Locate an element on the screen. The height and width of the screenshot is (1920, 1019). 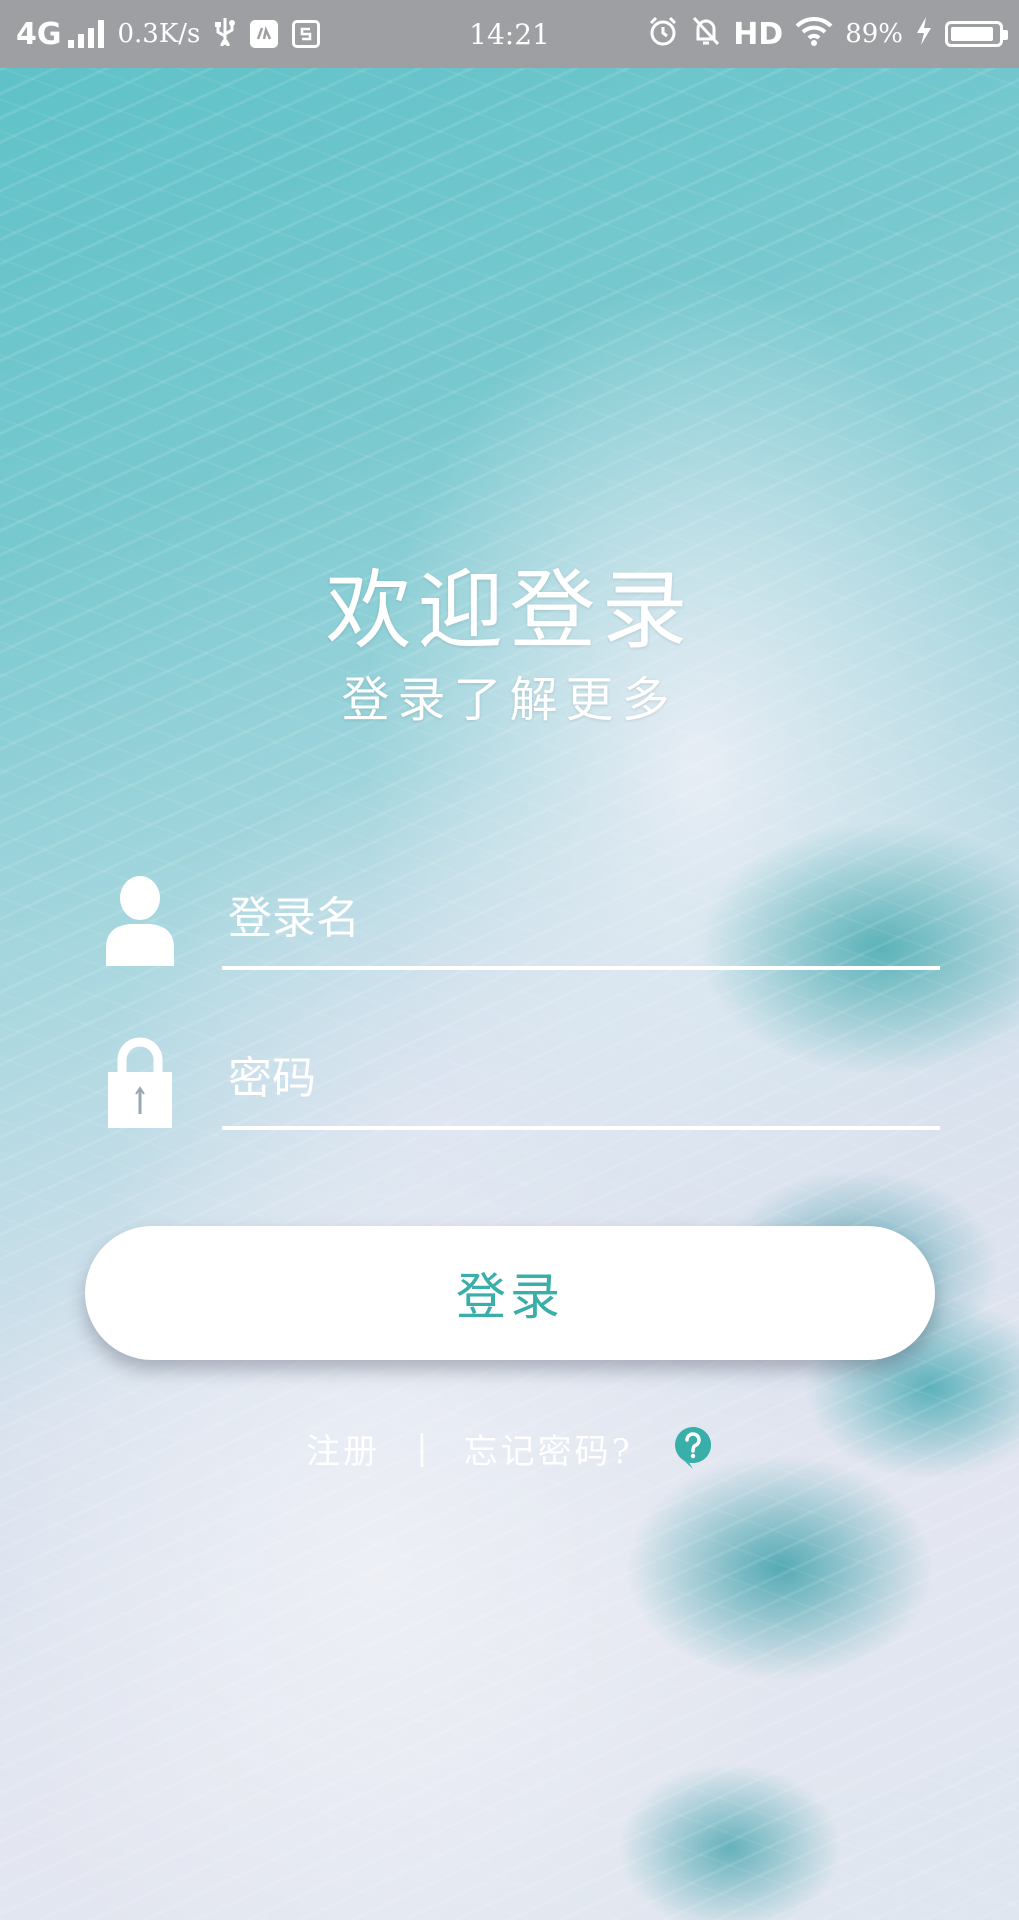
welcome-subtitle: 登录了解更多 is located at coordinates (509, 700).